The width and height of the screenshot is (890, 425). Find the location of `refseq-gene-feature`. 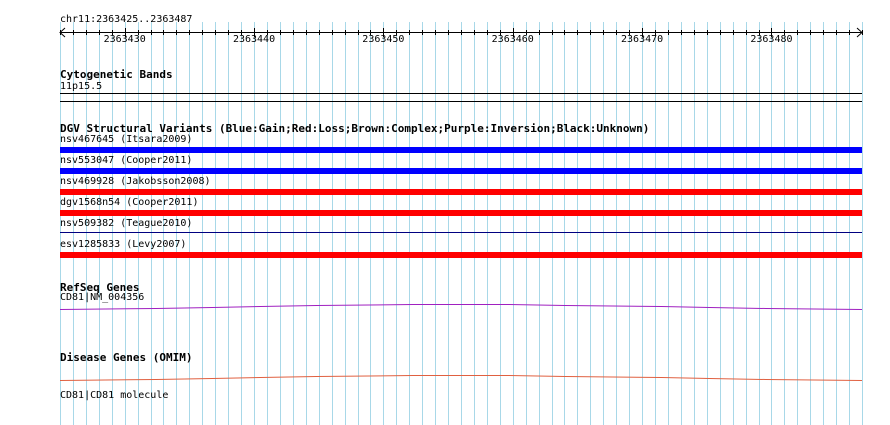

refseq-gene-feature is located at coordinates (445, 308).